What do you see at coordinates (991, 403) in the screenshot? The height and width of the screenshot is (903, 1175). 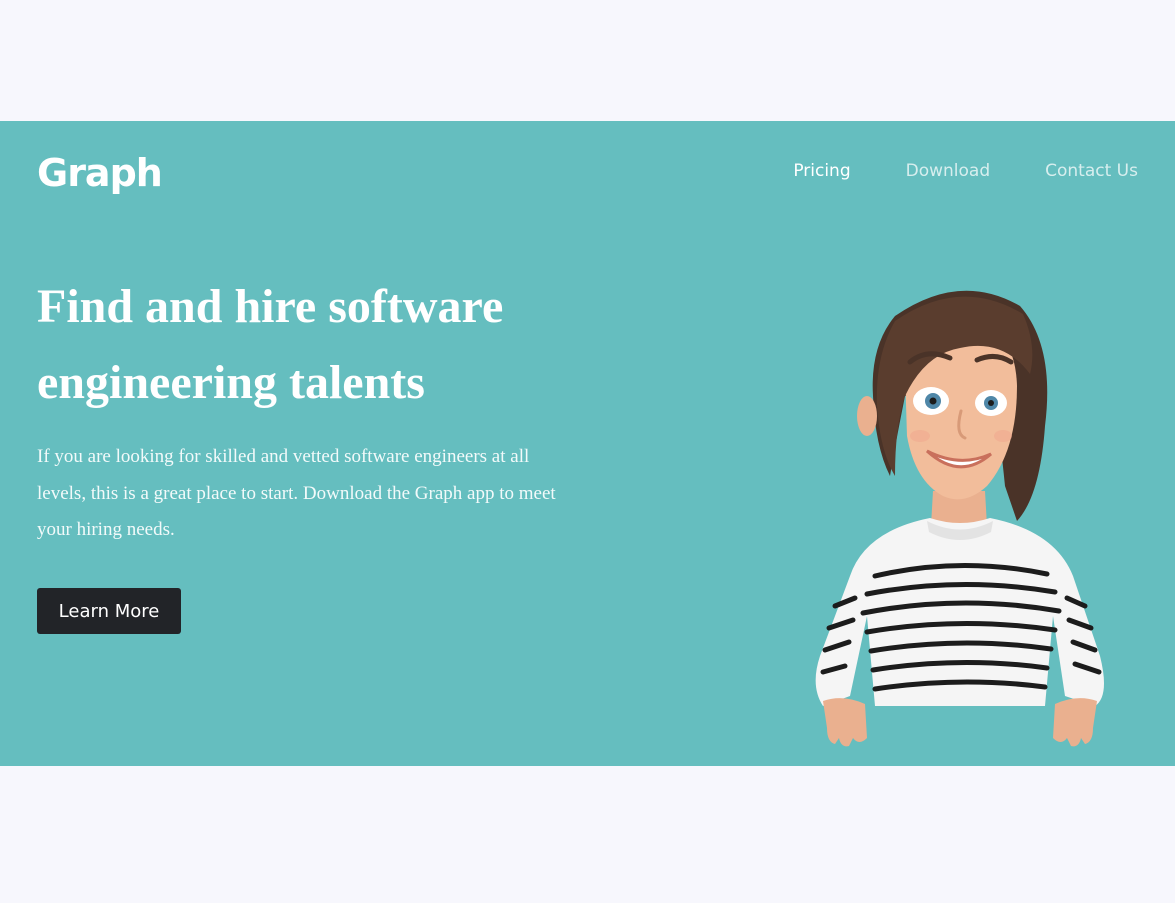 I see `pupil-right` at bounding box center [991, 403].